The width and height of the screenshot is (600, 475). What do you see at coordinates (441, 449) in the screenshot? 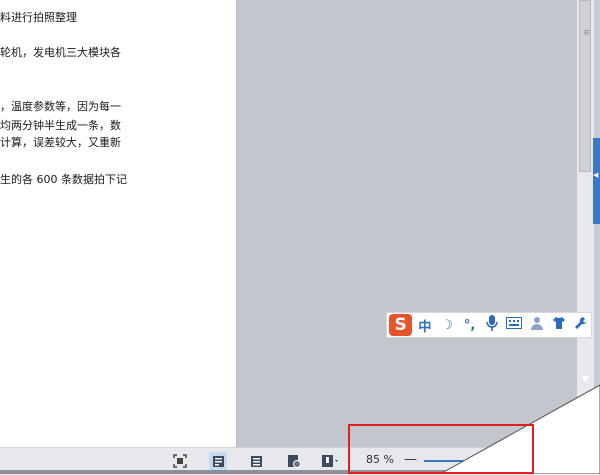
I see `highlight-box` at bounding box center [441, 449].